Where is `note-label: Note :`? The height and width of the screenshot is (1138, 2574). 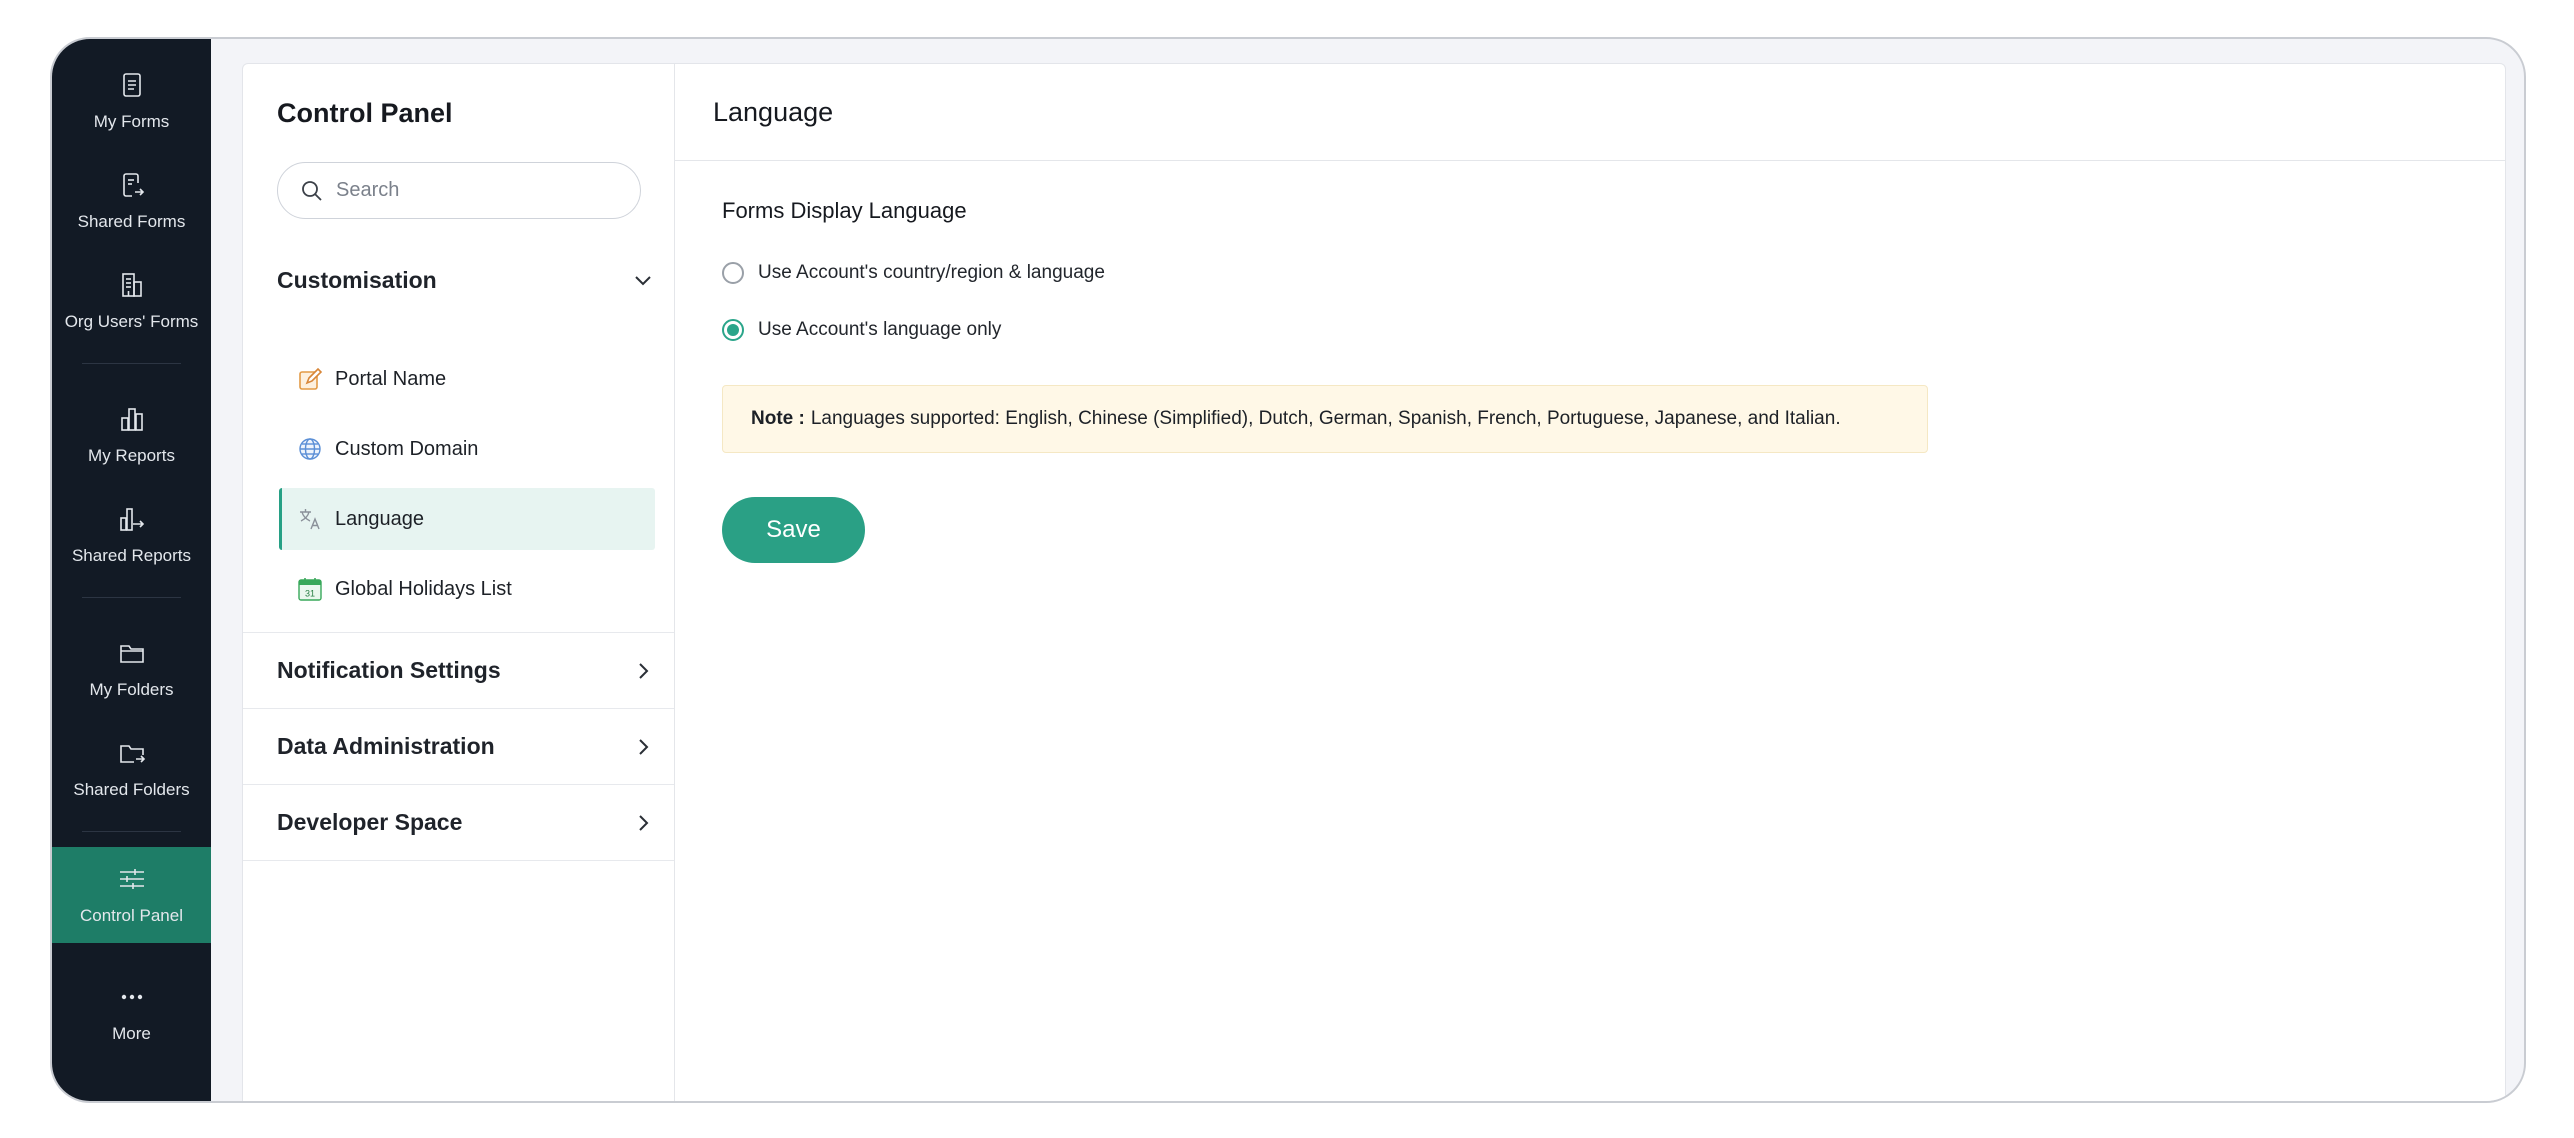 note-label: Note : is located at coordinates (778, 418).